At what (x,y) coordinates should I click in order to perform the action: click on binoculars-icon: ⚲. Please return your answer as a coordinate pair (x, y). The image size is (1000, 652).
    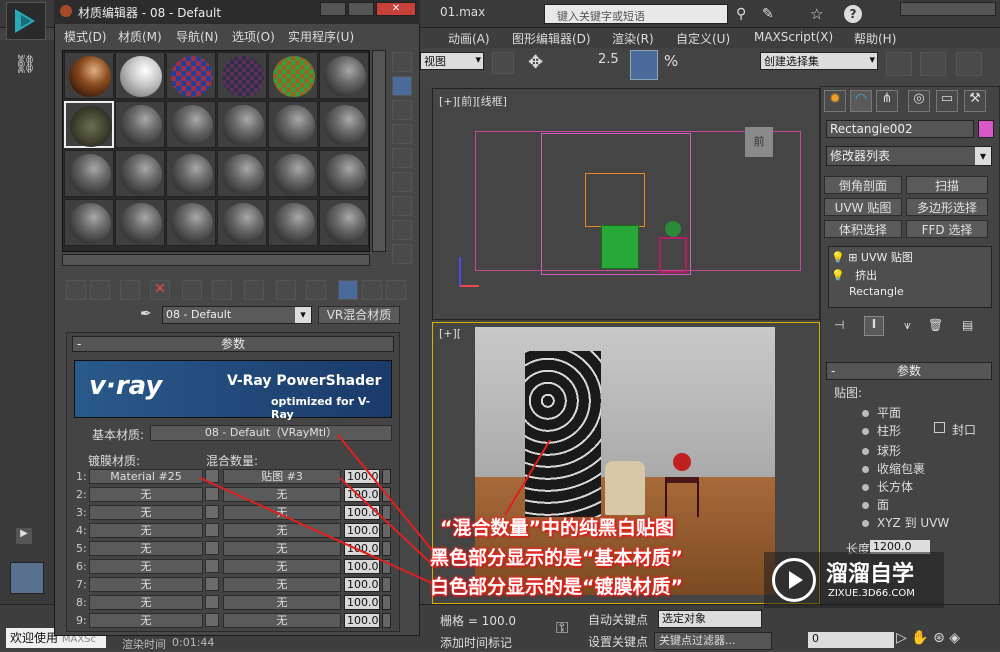
    Looking at the image, I should click on (741, 14).